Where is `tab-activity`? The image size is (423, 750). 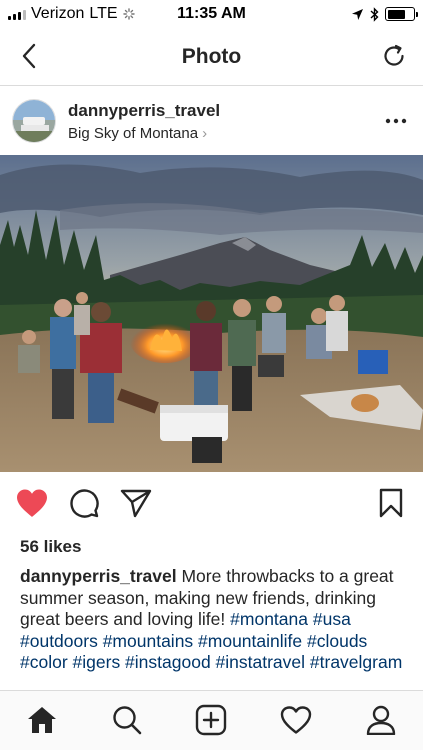
tab-activity is located at coordinates (296, 720).